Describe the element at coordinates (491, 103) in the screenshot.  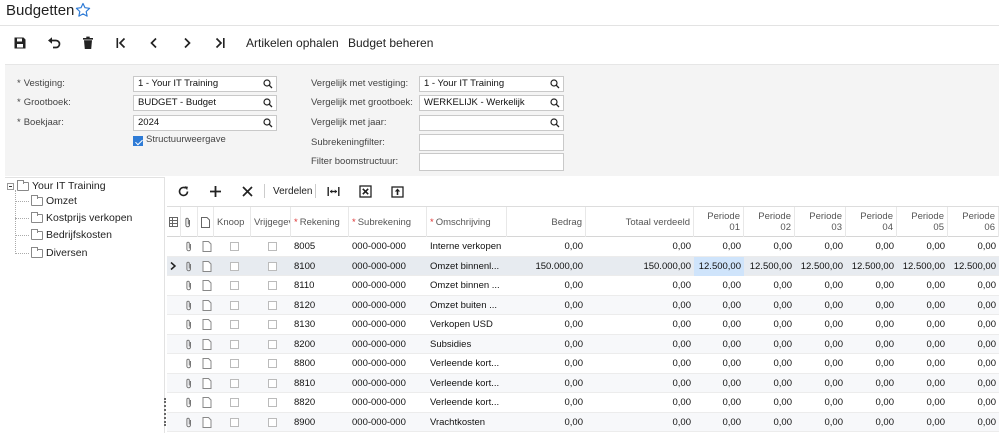
I see `vgl-grootboek-field: WERKELIJK - Werkelijk` at that location.